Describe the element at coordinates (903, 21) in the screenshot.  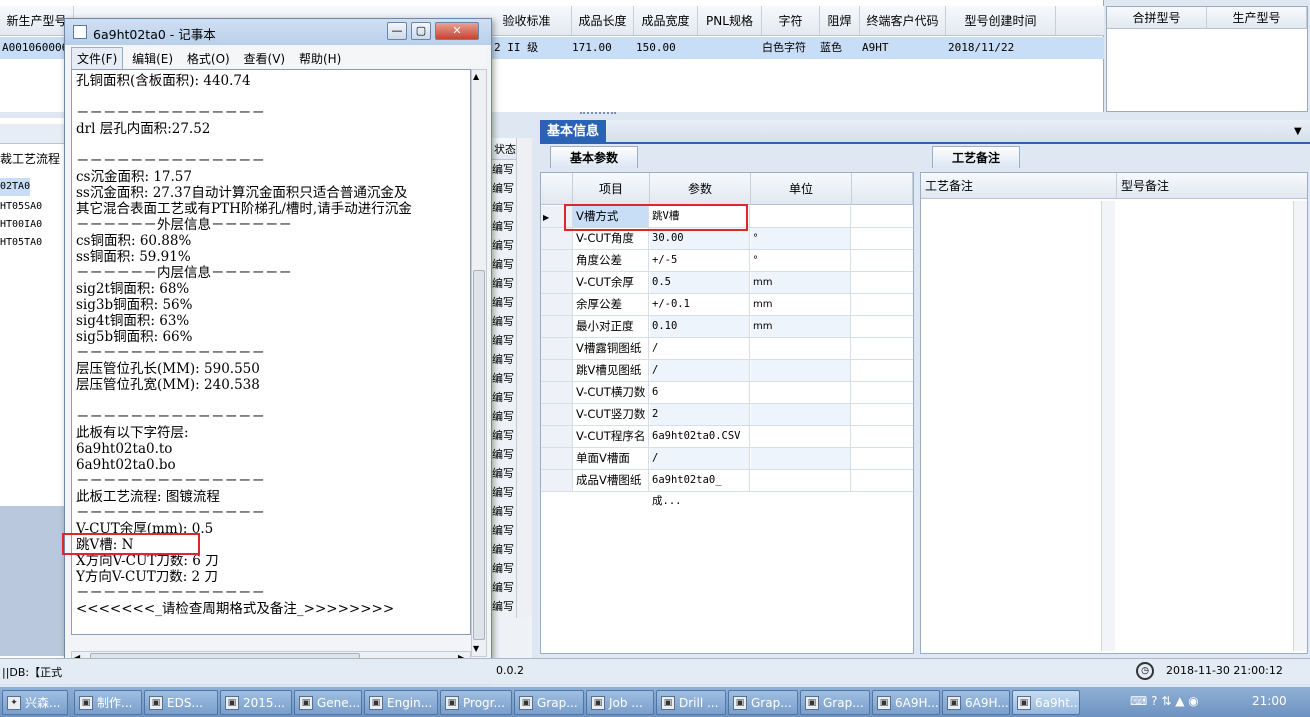
I see `col-header-customer: 终端客户代码` at that location.